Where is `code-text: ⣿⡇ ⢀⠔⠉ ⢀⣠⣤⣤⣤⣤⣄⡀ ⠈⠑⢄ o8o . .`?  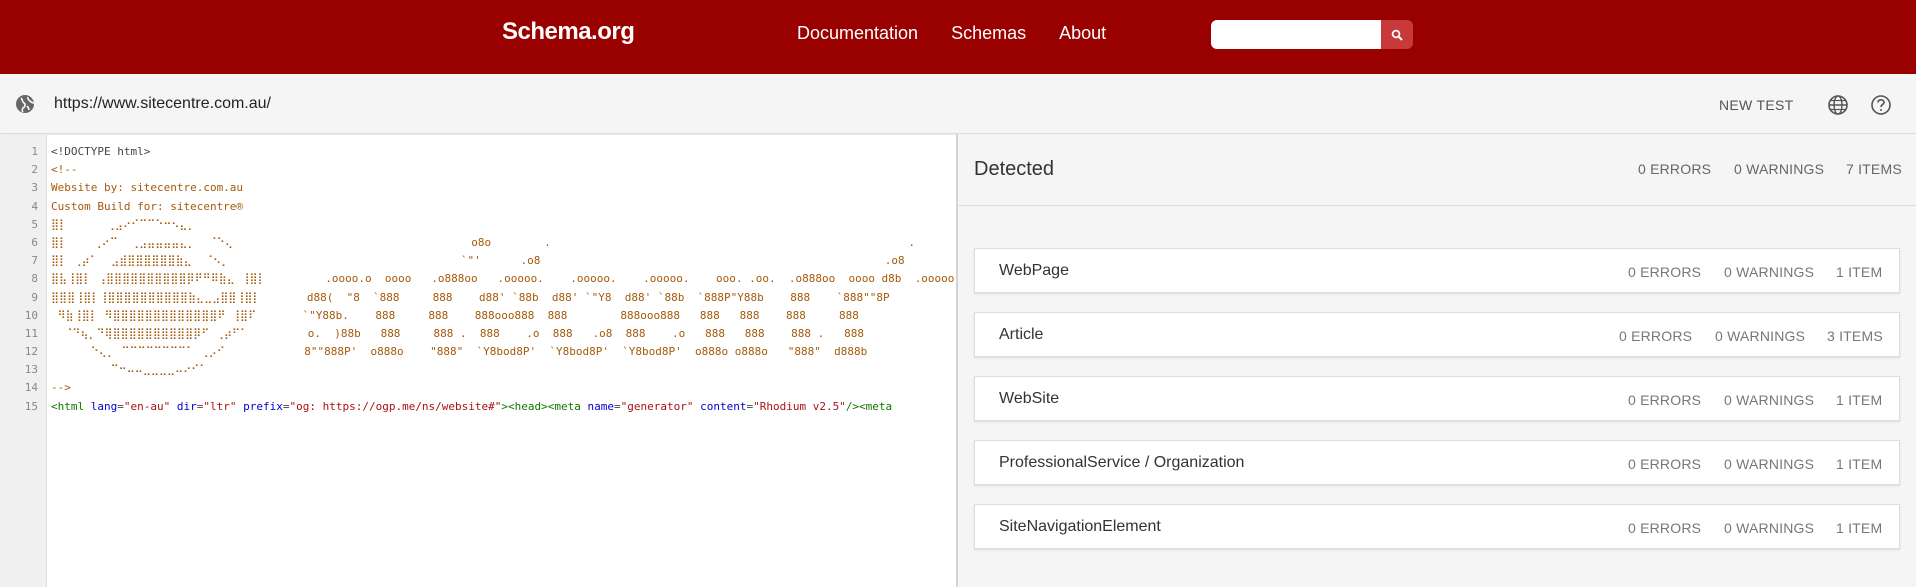
code-text: ⣿⡇ ⢀⠔⠉ ⢀⣠⣤⣤⣤⣤⣄⡀ ⠈⠑⢄ o8o . . is located at coordinates (483, 242).